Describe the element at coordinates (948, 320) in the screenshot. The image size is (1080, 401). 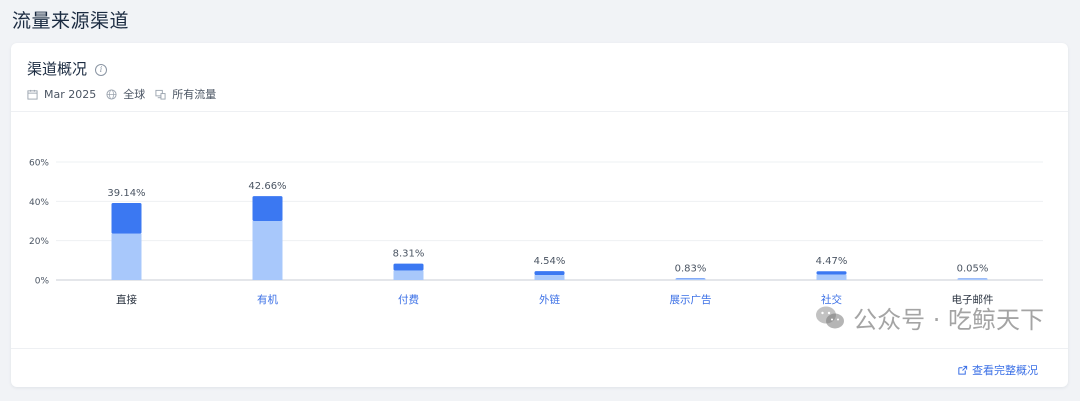
I see `watermark-text: 公众号 · 吃鲸天下` at that location.